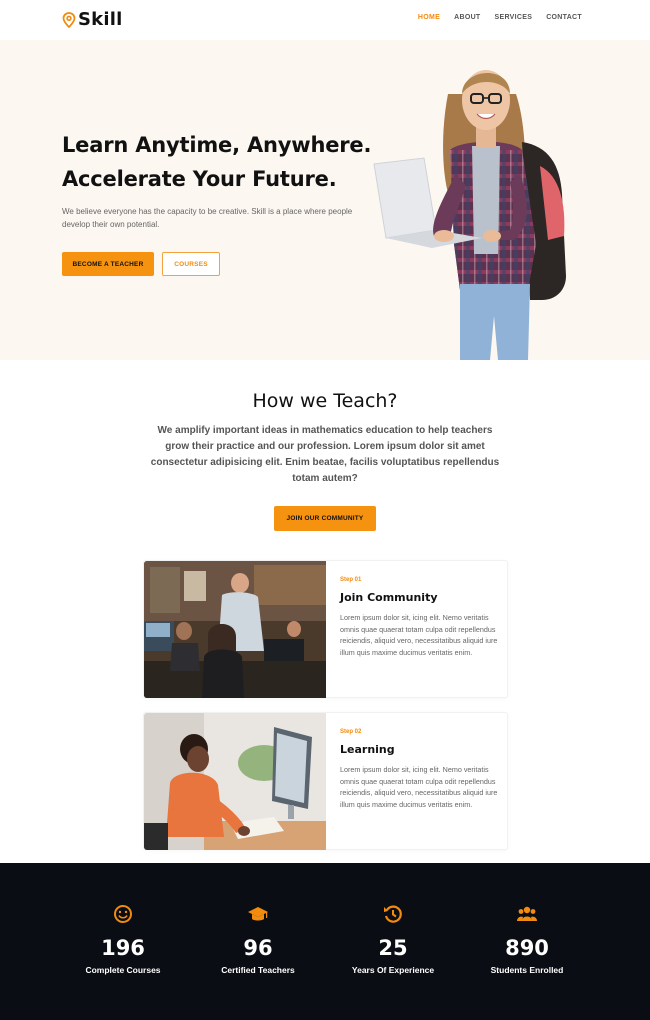 The image size is (650, 1020). I want to click on nav-link-about: ABOUT, so click(467, 17).